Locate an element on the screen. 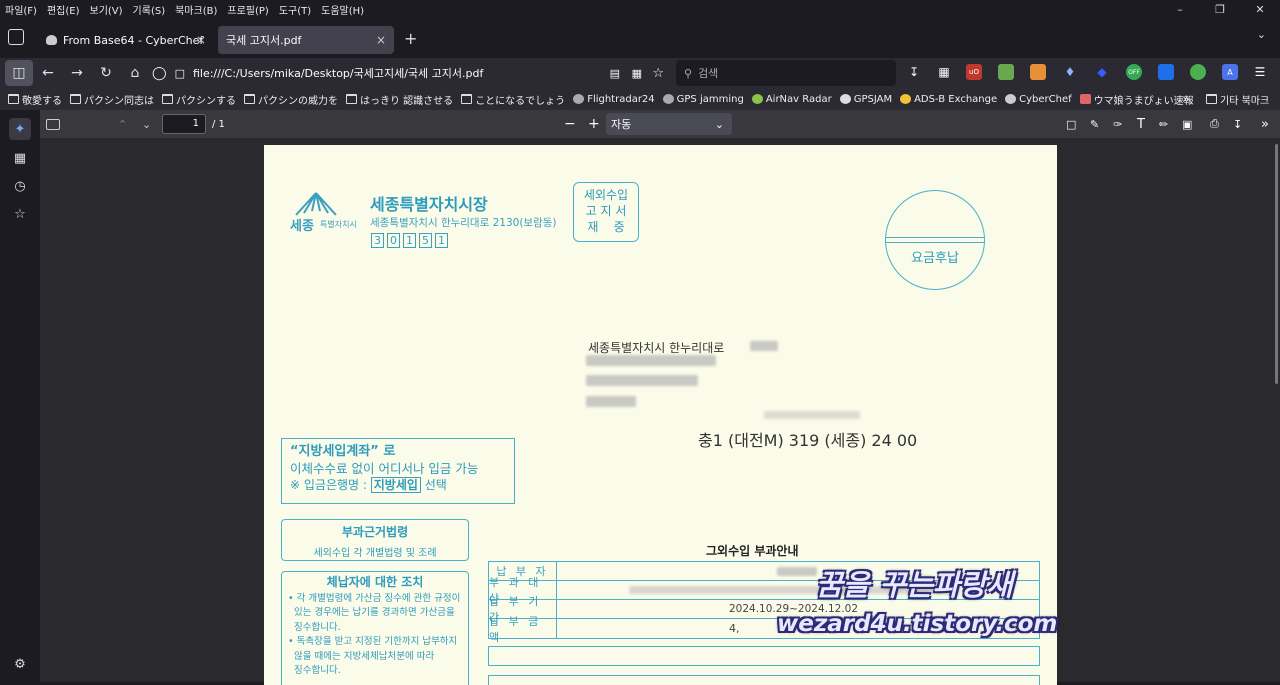  next-page-icon: ⌄ is located at coordinates (146, 124).